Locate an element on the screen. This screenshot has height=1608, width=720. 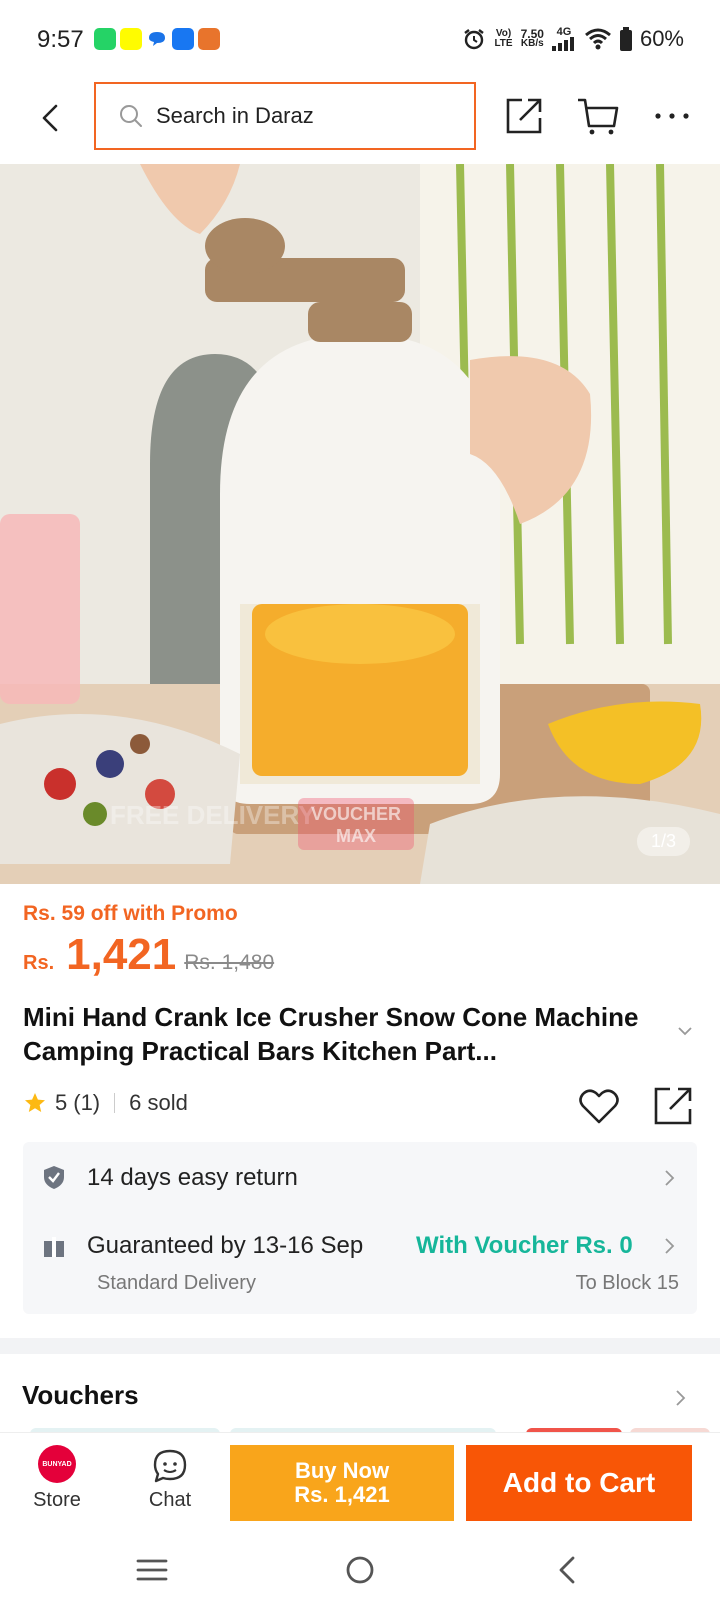
store-button: BUNYAD Store is located at coordinates (57, 1483).